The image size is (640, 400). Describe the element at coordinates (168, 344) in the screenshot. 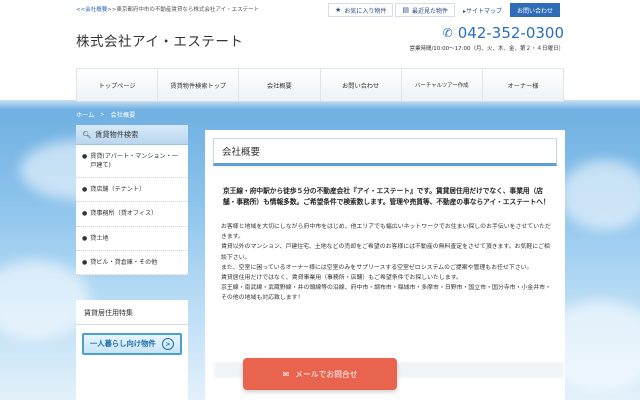

I see `chevron-right-icon: >` at that location.